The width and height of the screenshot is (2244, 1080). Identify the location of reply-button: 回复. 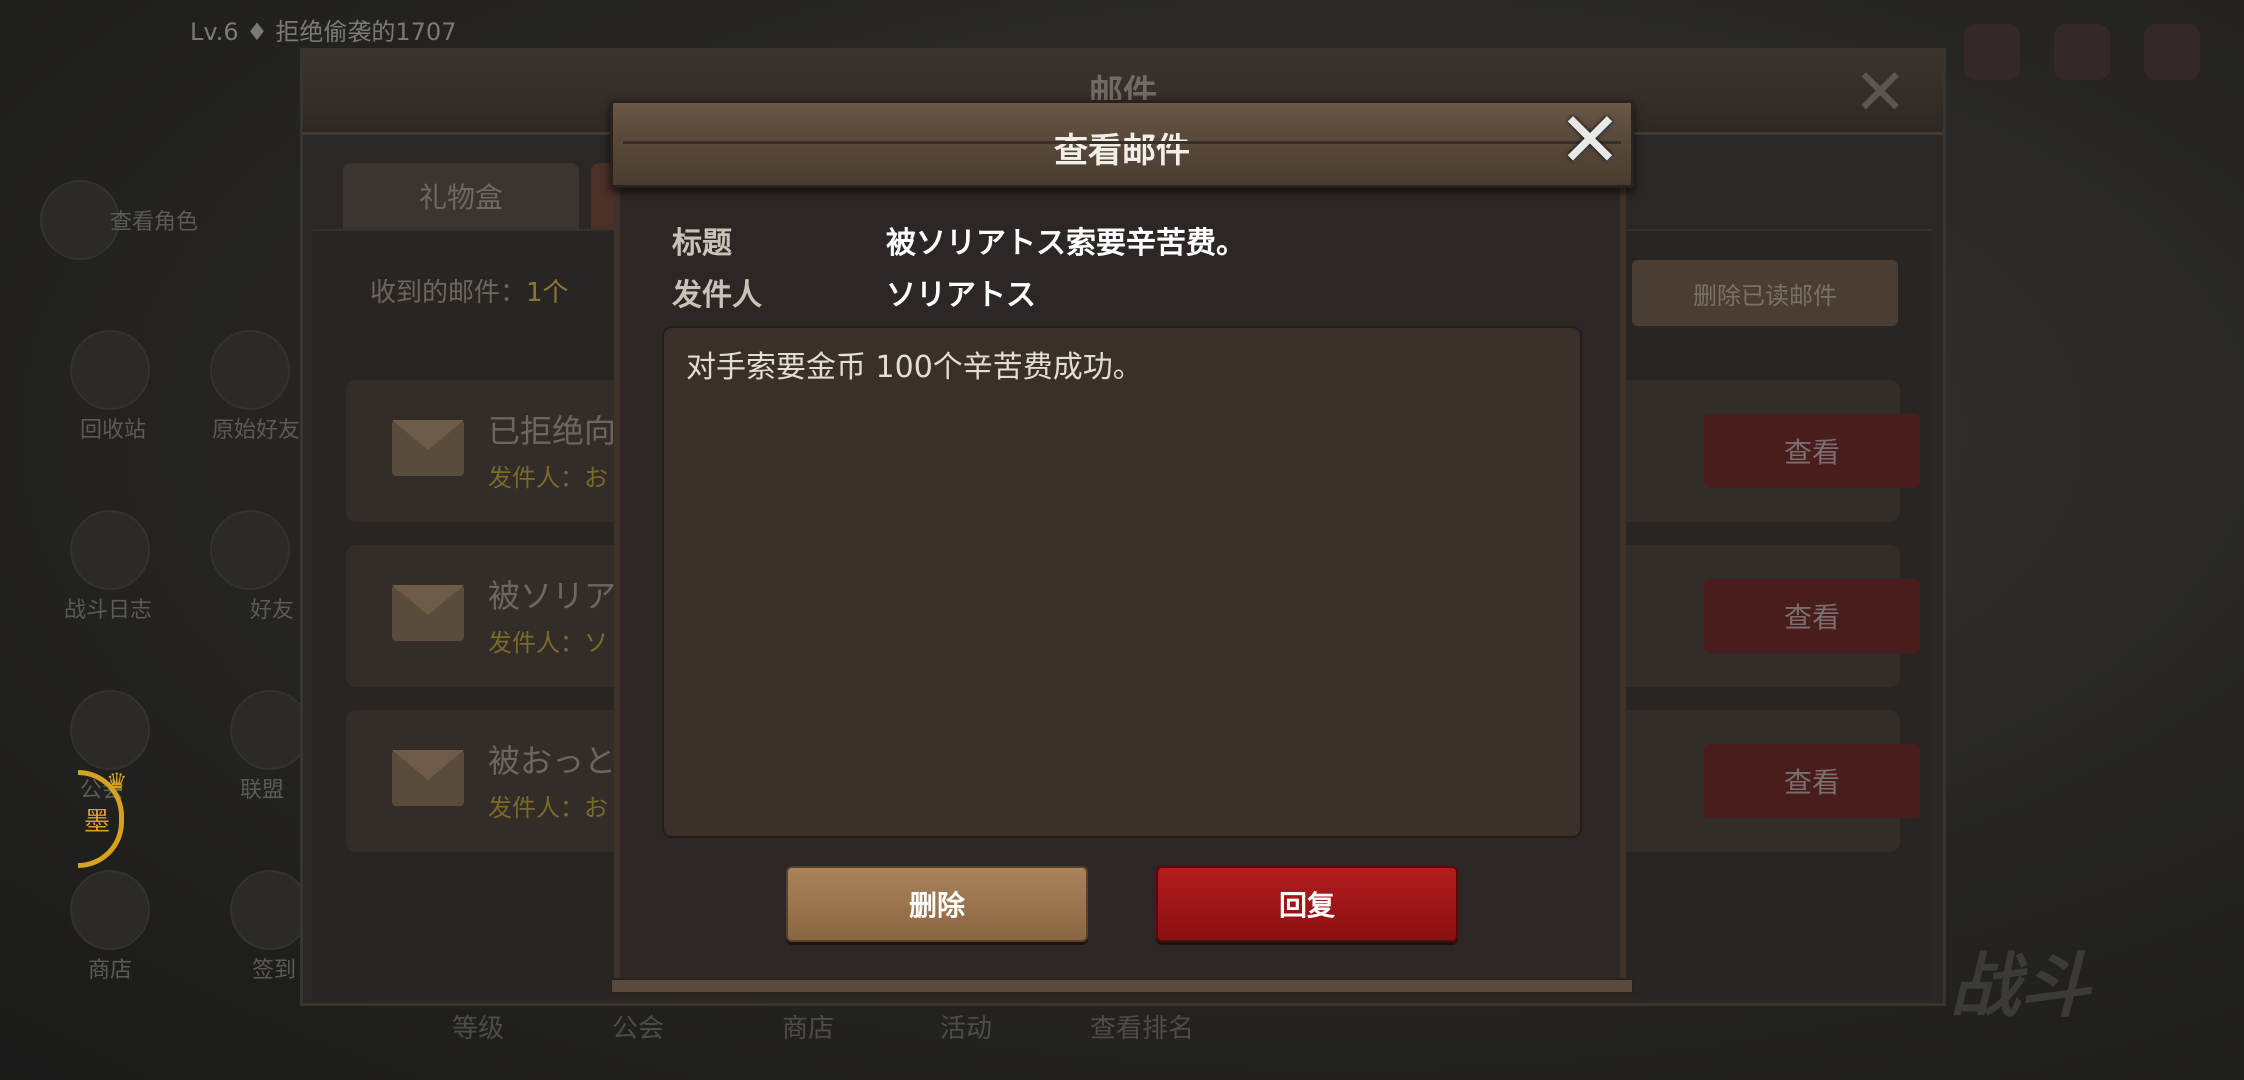
(1307, 904).